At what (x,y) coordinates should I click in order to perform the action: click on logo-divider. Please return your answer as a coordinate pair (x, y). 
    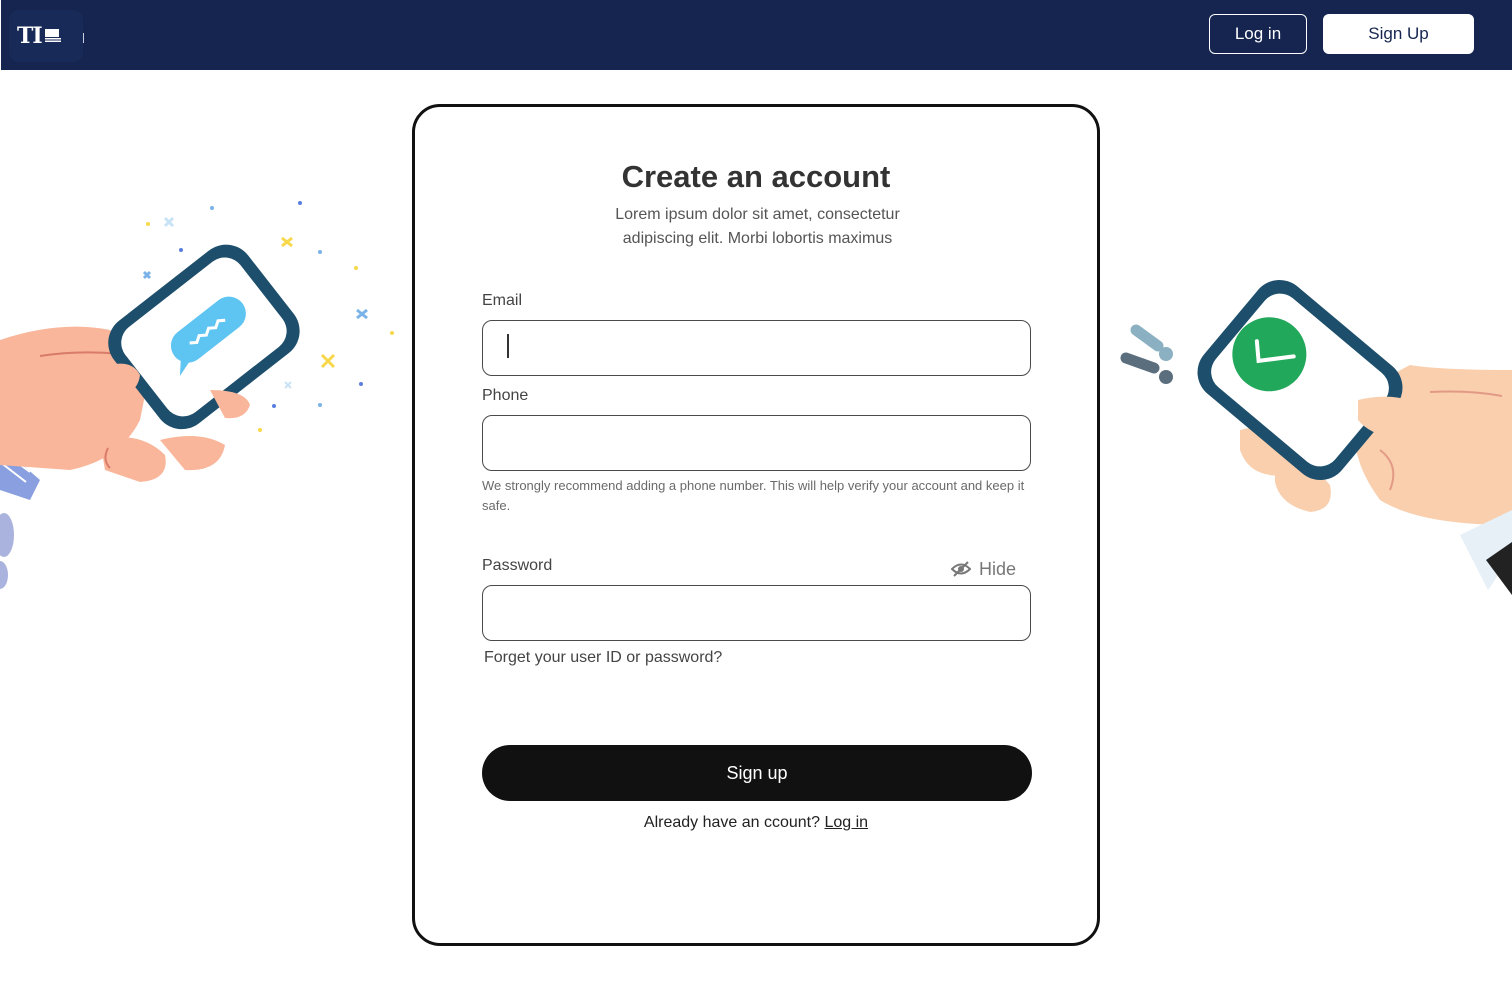
    Looking at the image, I should click on (83, 38).